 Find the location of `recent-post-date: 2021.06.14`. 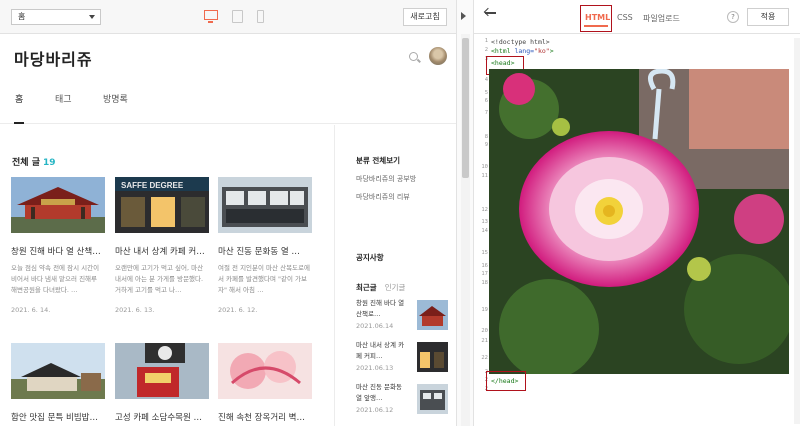

recent-post-date: 2021.06.14 is located at coordinates (375, 326).